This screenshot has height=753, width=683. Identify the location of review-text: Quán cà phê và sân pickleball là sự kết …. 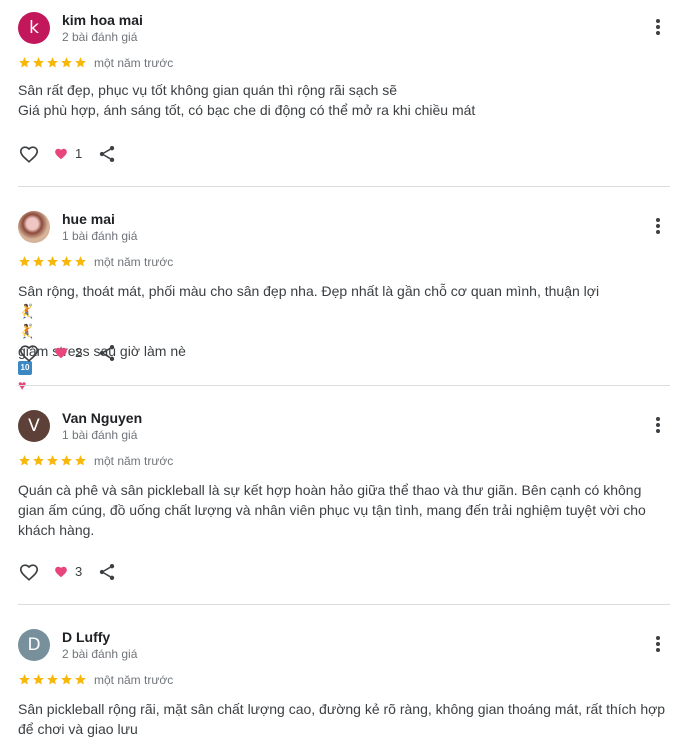
(343, 510).